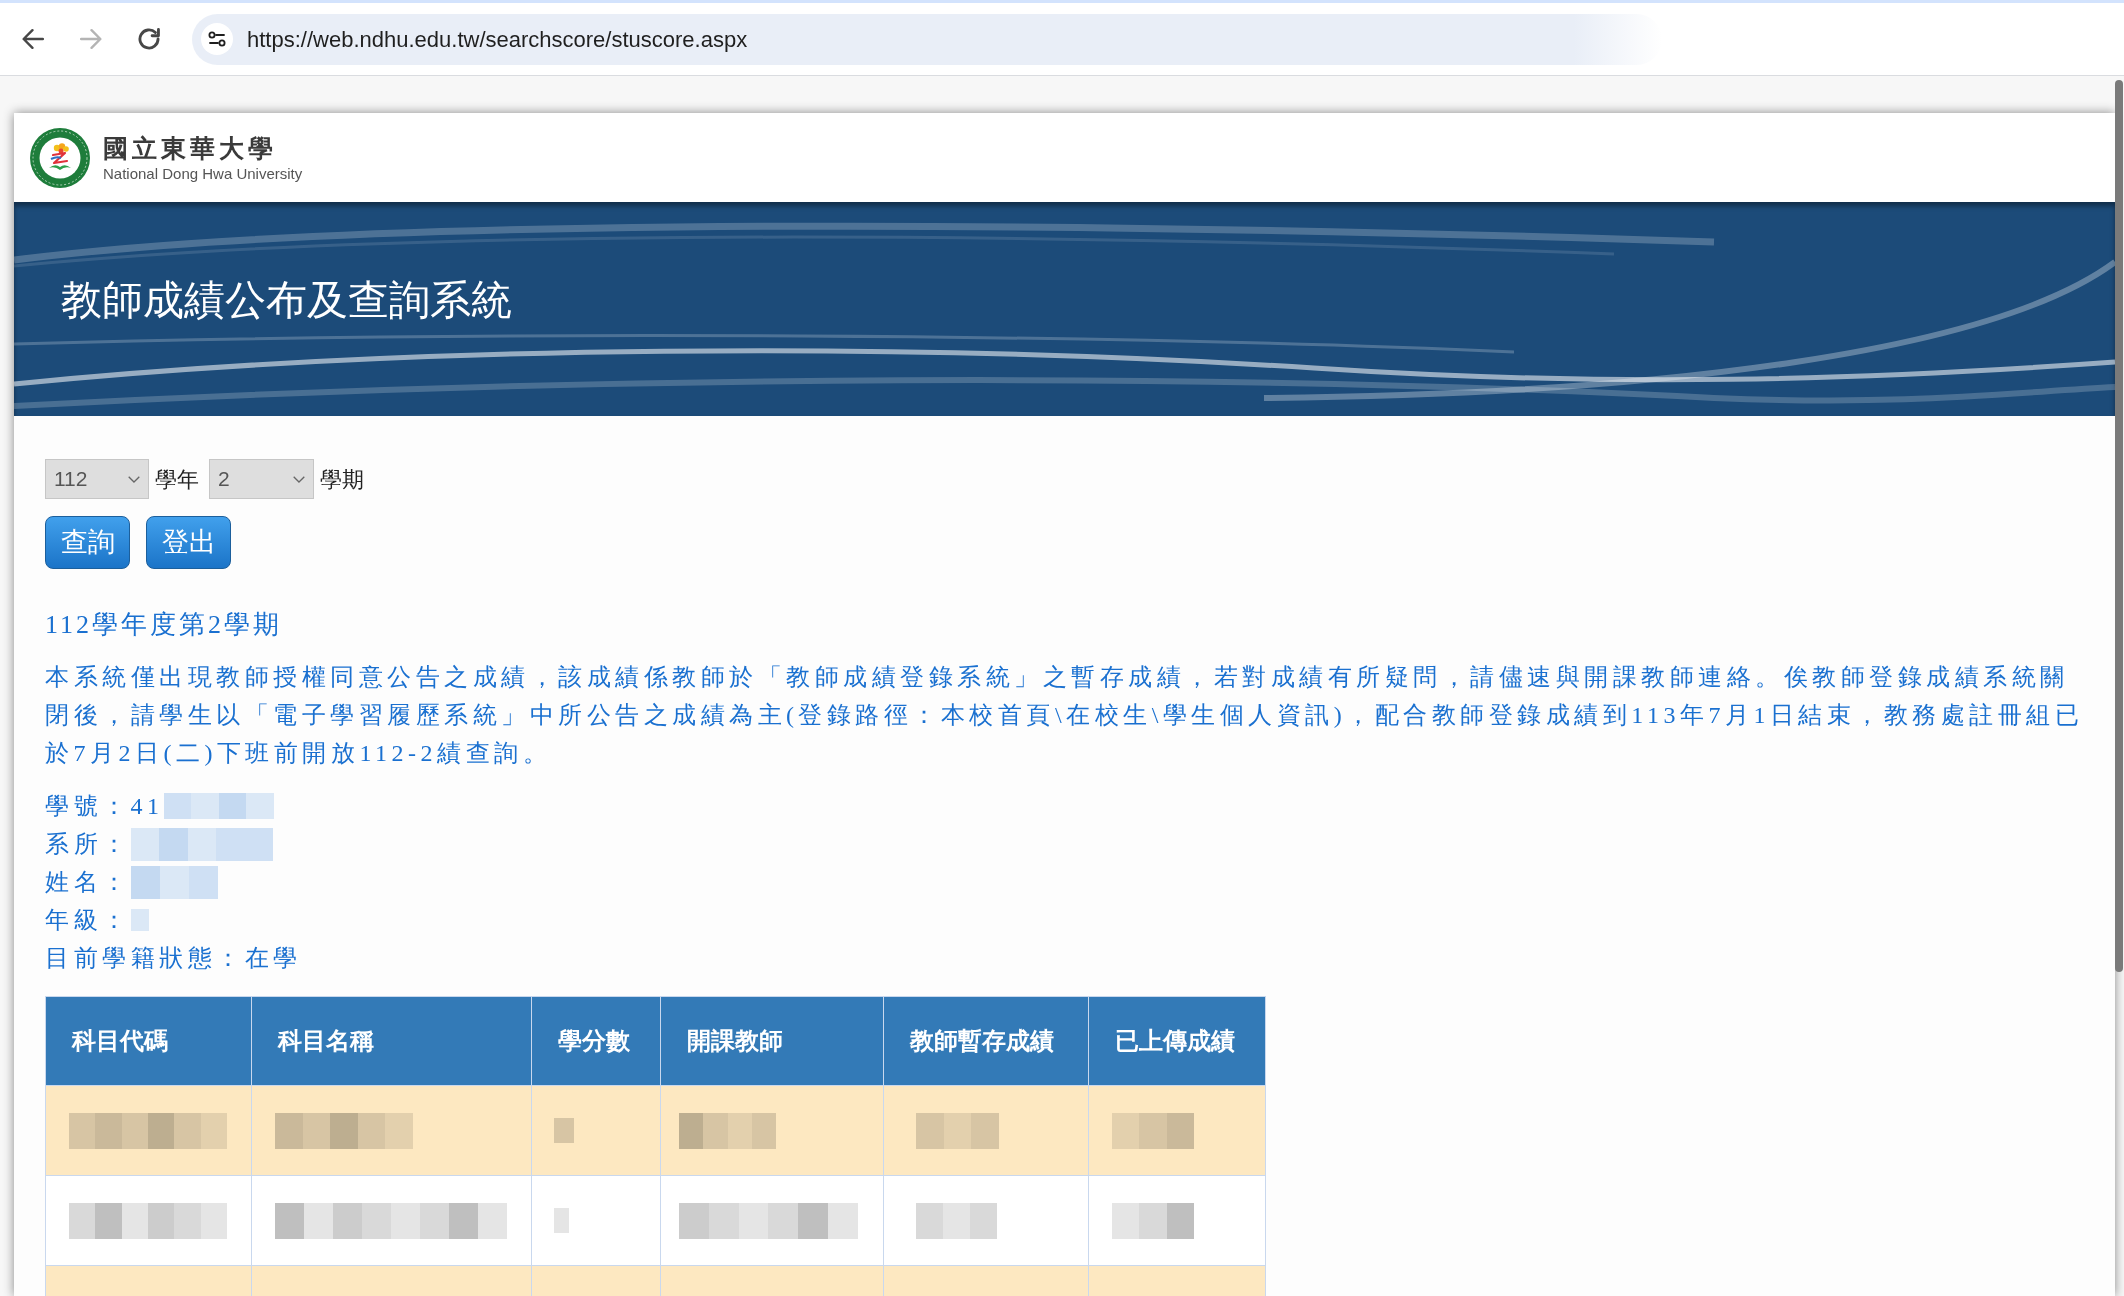 This screenshot has width=2124, height=1296. What do you see at coordinates (596, 1041) in the screenshot?
I see `column-header: 學分數` at bounding box center [596, 1041].